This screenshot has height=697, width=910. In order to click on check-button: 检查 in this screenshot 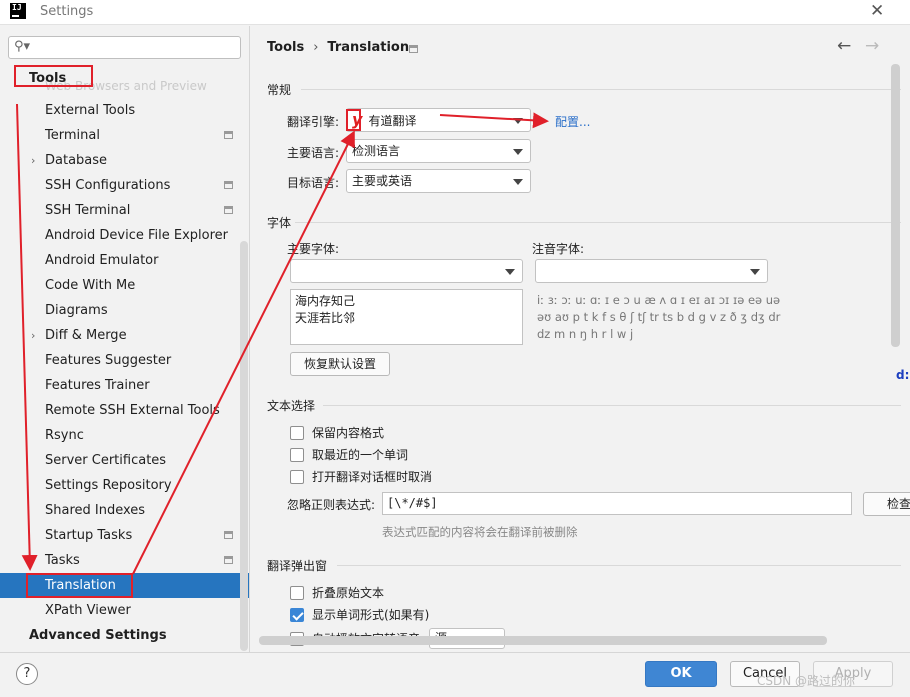, I will do `click(886, 504)`.